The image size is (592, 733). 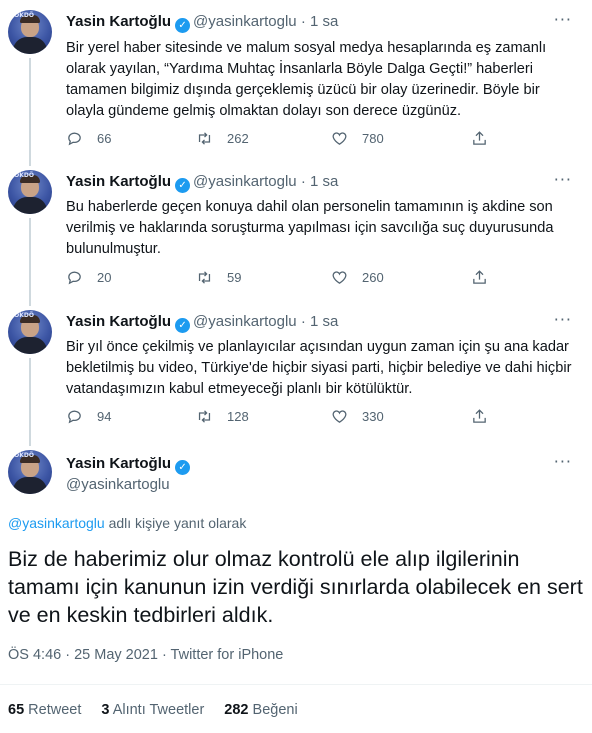 What do you see at coordinates (104, 277) in the screenshot?
I see `reply-count: 20` at bounding box center [104, 277].